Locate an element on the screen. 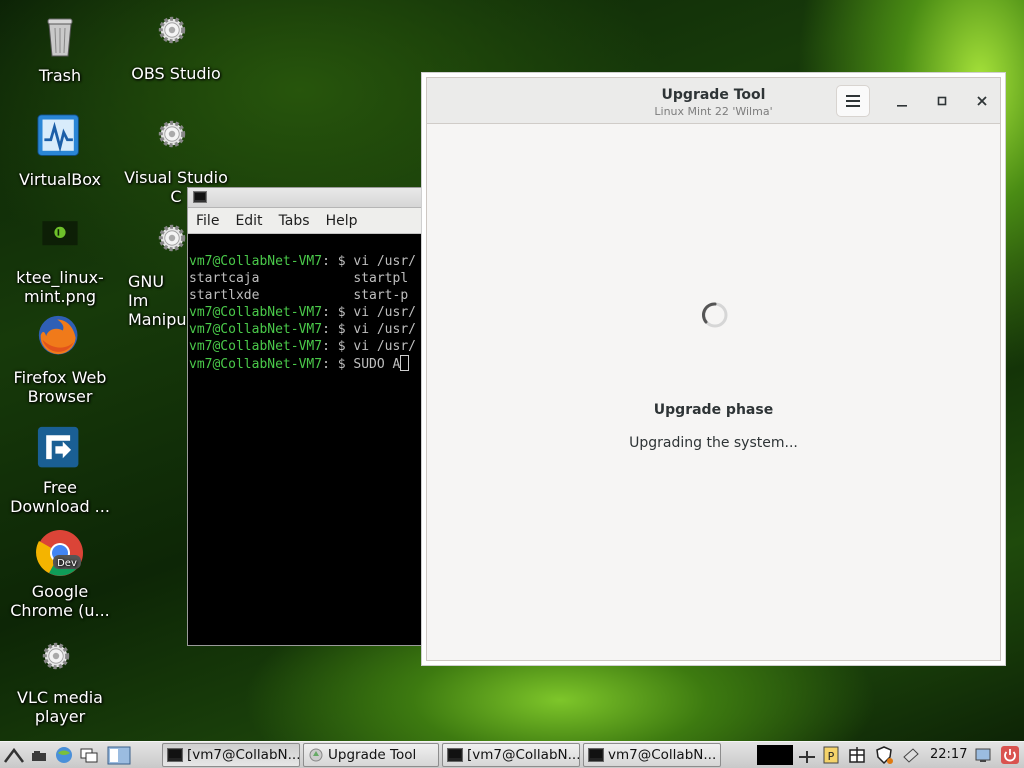 The height and width of the screenshot is (768, 1024). power-icon is located at coordinates (1010, 755).